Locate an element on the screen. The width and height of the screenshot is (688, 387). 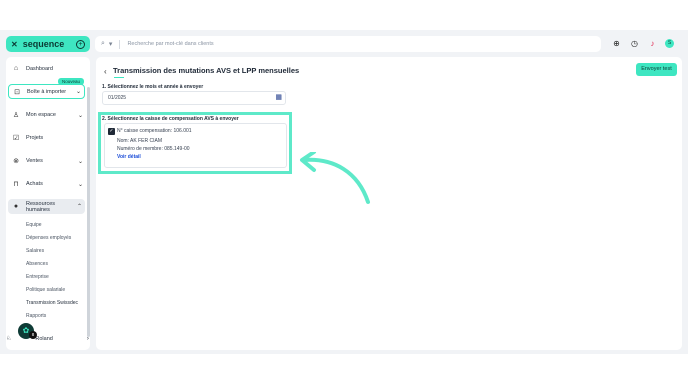
people-icon: ● is located at coordinates (16, 206).